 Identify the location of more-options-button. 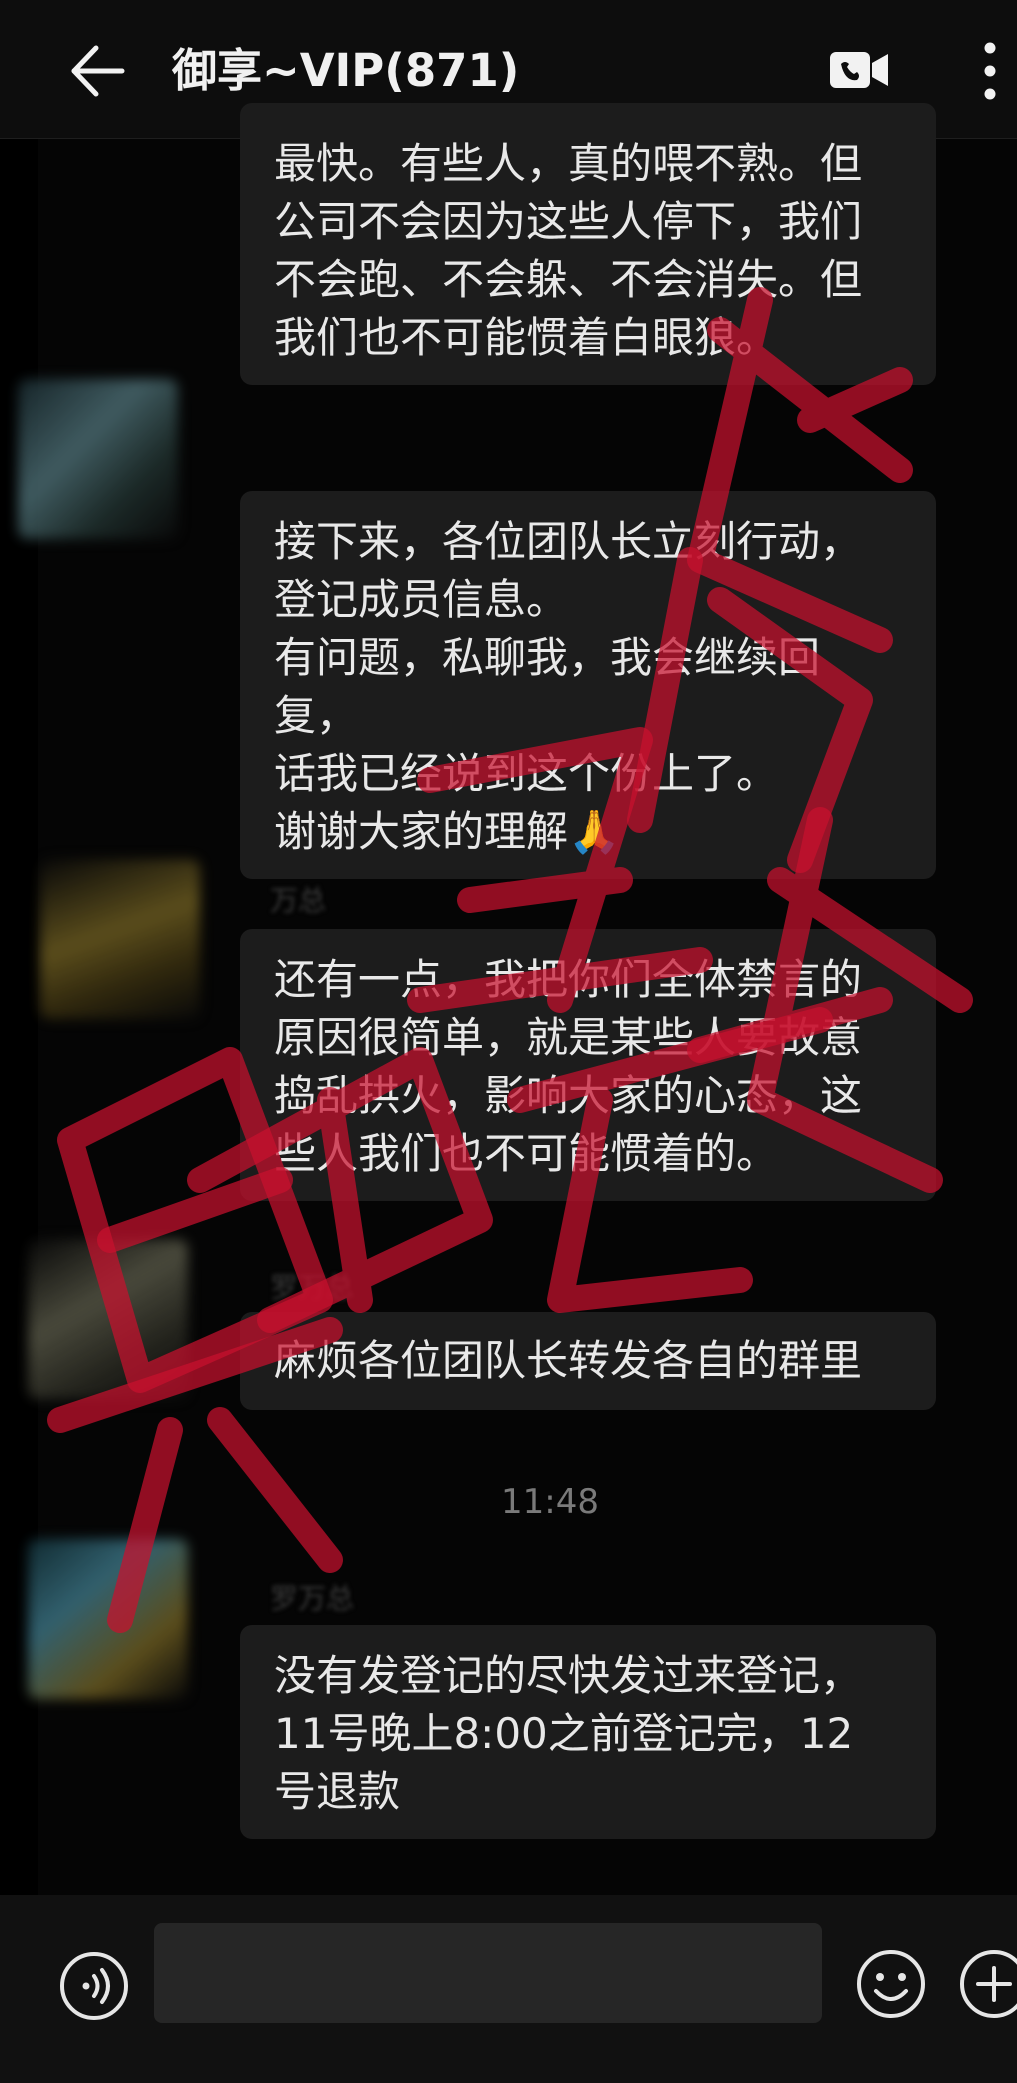
(990, 71).